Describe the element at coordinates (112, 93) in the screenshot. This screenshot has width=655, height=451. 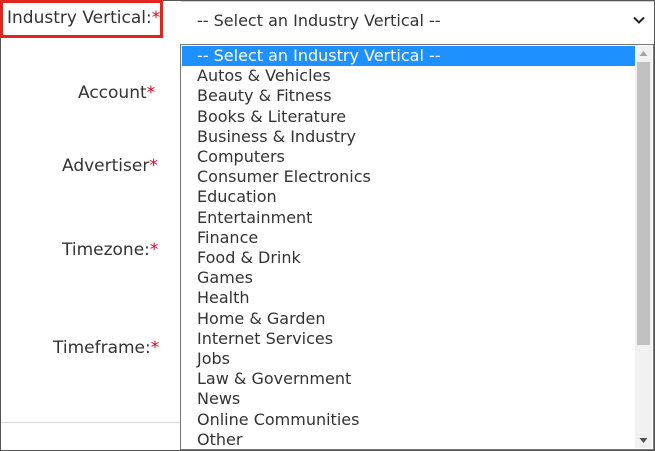
I see `account-label-text: Account` at that location.